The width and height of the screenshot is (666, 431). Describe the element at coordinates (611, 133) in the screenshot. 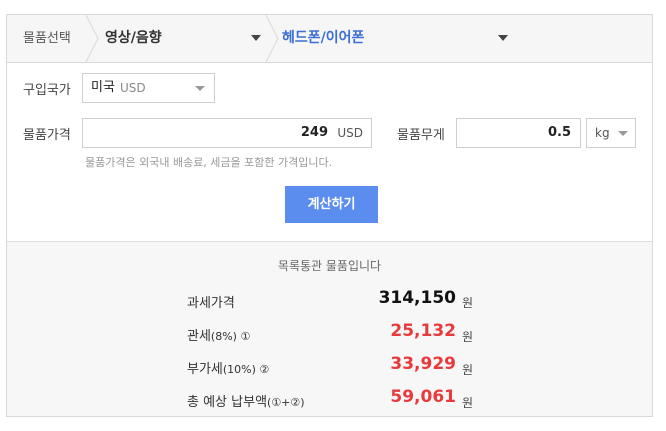

I see `weight-unit-select: kg` at that location.